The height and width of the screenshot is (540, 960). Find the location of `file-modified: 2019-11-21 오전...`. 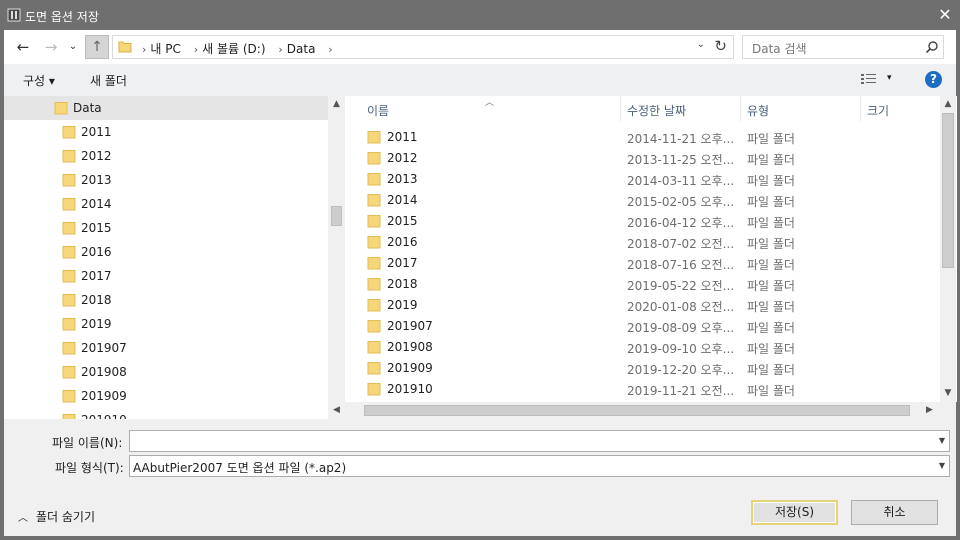

file-modified: 2019-11-21 오전... is located at coordinates (681, 391).